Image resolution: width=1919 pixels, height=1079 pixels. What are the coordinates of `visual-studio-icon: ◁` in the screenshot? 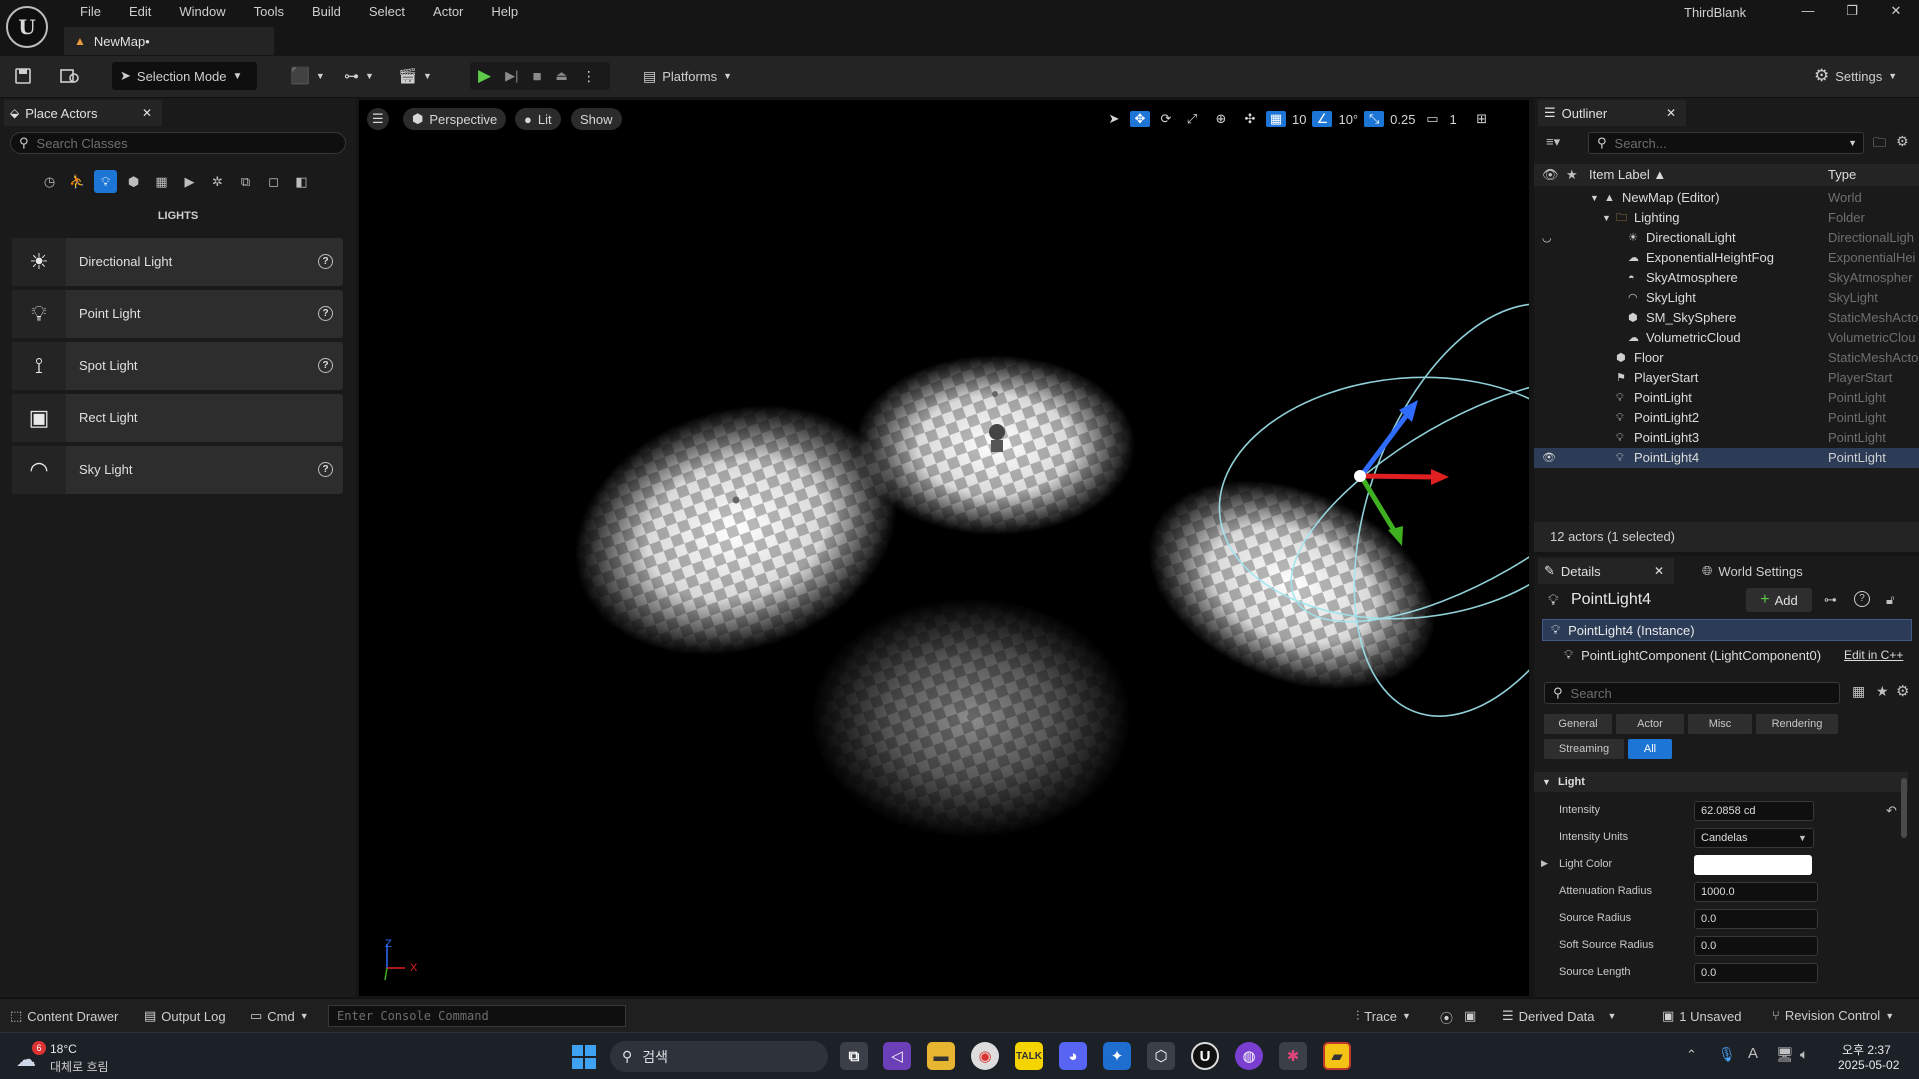 It's located at (897, 1056).